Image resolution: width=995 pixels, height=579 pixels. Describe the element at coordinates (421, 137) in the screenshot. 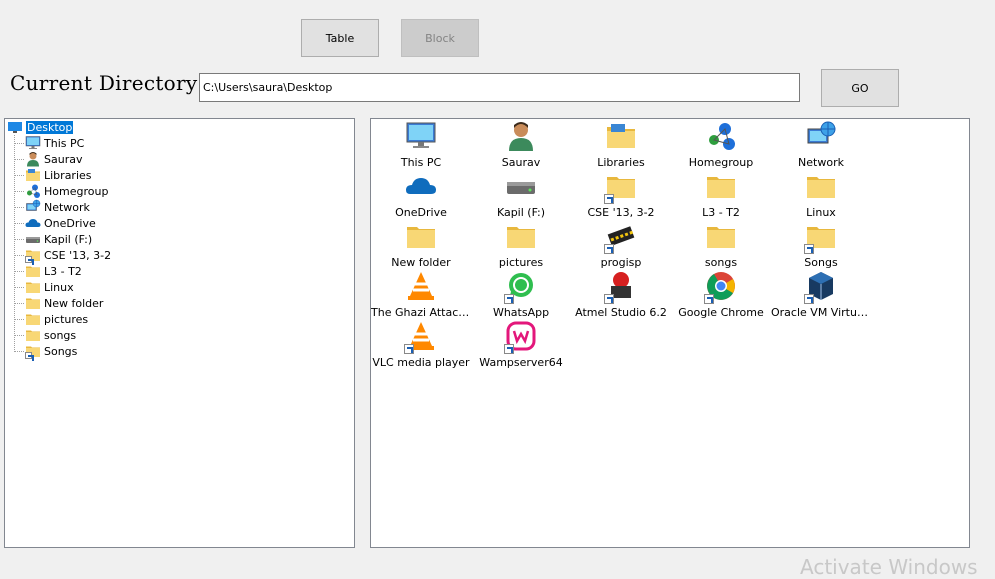

I see `computer-icon` at that location.